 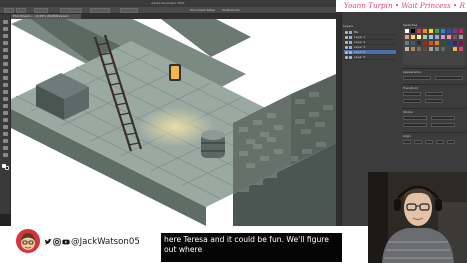 What do you see at coordinates (408, 112) in the screenshot?
I see `stroke-panel-title: Stroke` at bounding box center [408, 112].